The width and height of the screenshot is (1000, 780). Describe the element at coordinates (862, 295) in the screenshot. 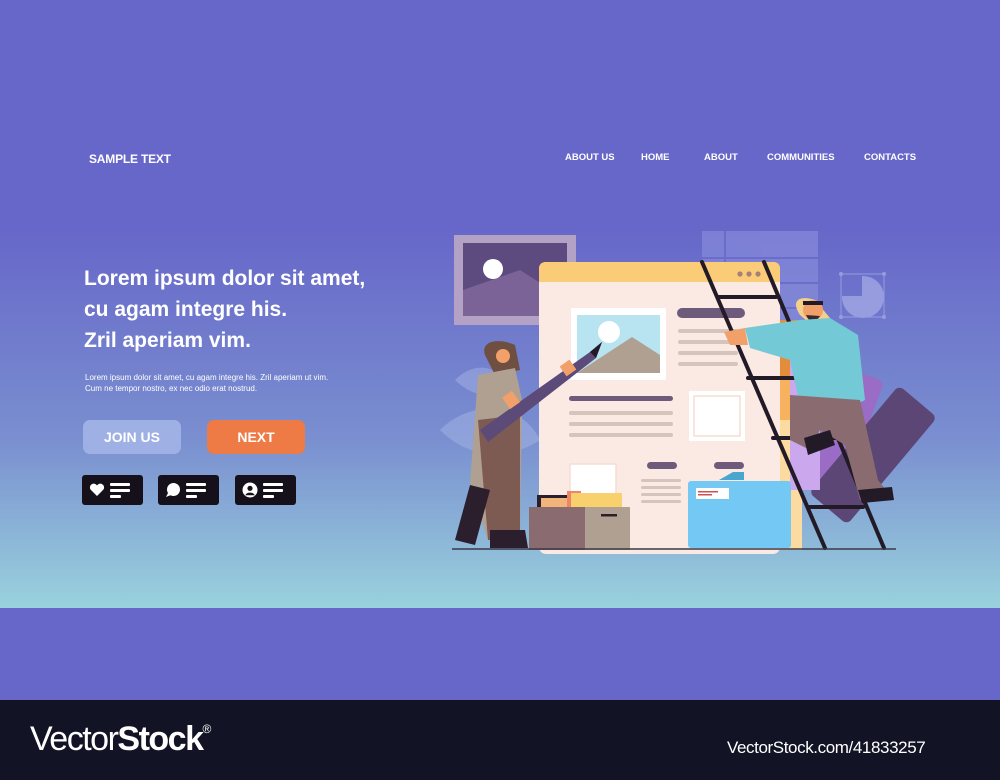

I see `pie-chart-widget` at that location.